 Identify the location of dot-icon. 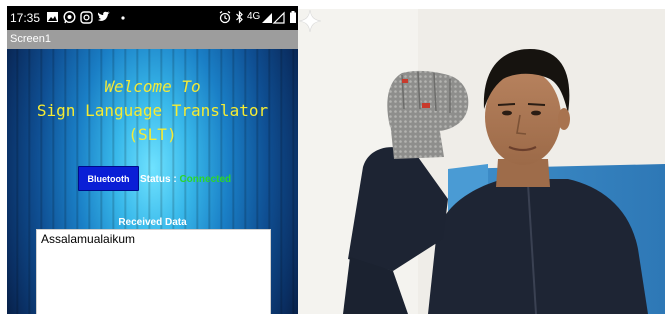
(123, 18).